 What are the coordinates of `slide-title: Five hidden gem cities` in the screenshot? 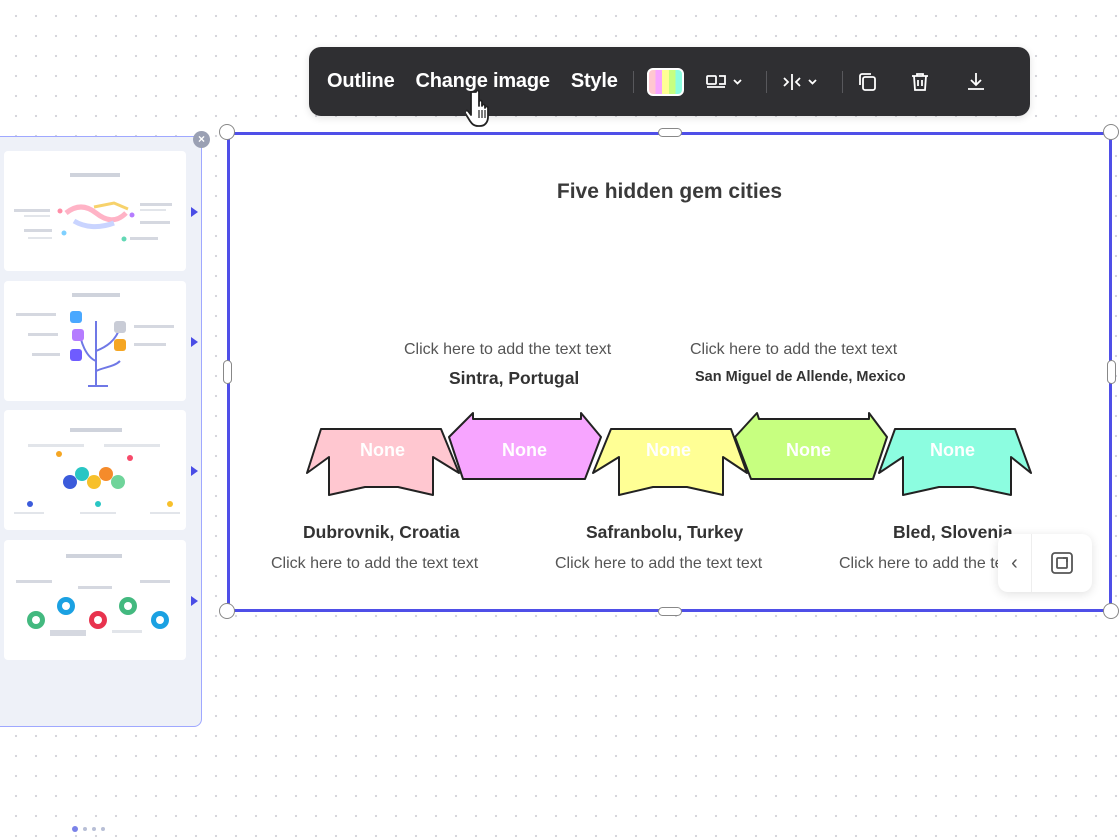 It's located at (669, 192).